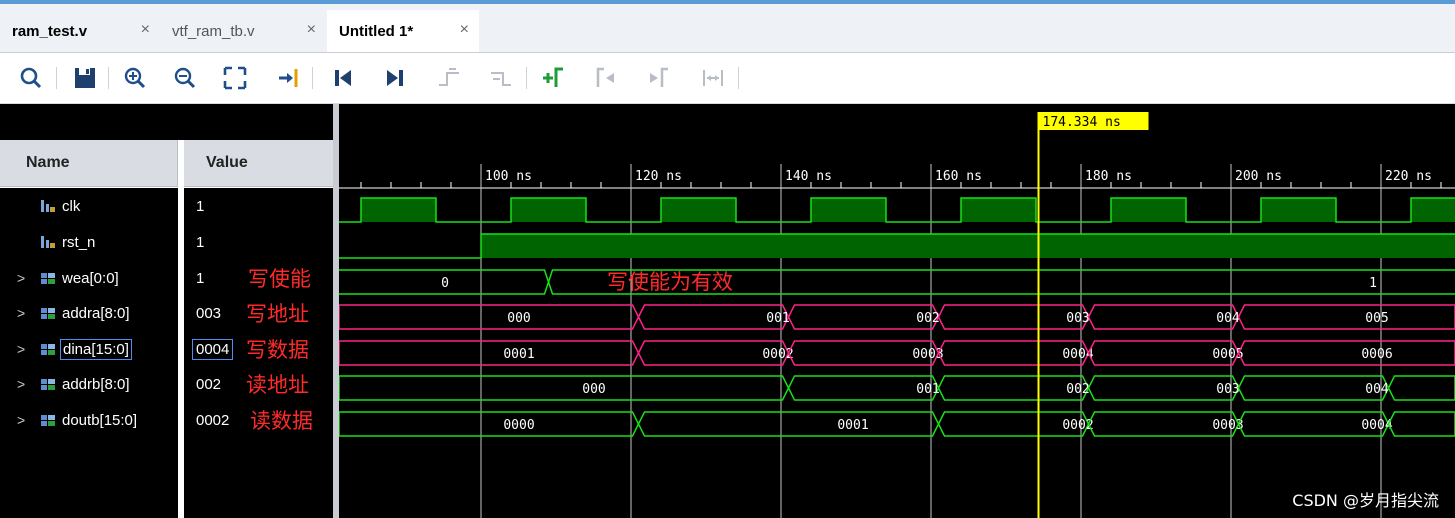 The width and height of the screenshot is (1455, 518). I want to click on wea-waveform-complement, so click(897, 282).